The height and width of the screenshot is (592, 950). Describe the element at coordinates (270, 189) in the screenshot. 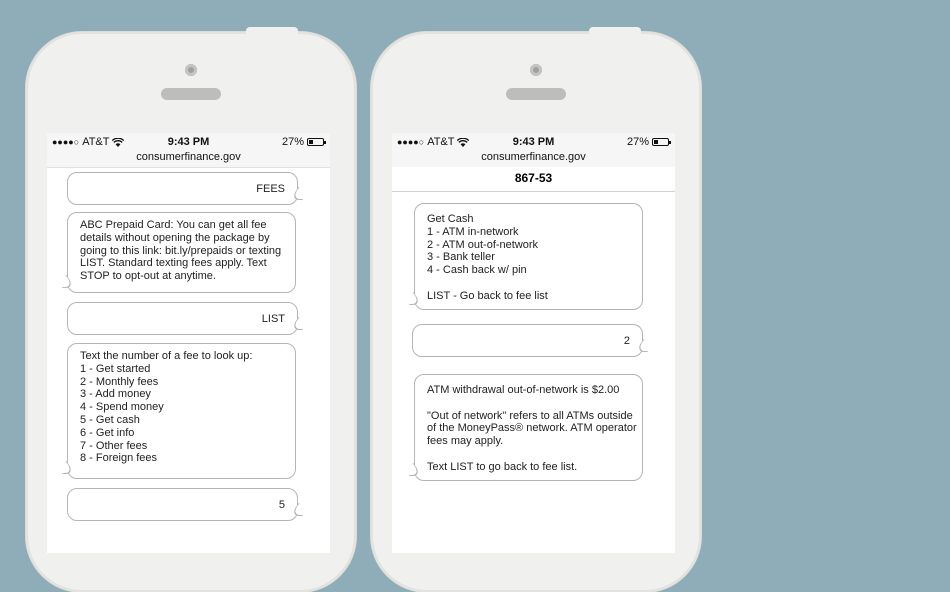

I see `message-text: FEES` at that location.